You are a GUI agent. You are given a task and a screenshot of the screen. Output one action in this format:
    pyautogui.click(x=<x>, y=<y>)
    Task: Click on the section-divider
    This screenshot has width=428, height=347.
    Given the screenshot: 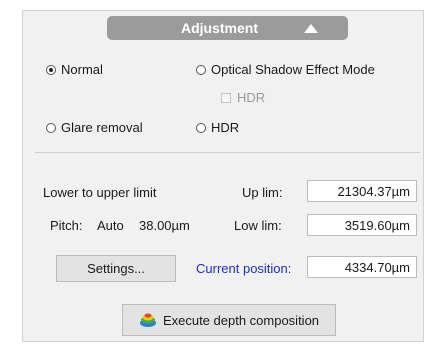 What is the action you would take?
    pyautogui.click(x=227, y=152)
    